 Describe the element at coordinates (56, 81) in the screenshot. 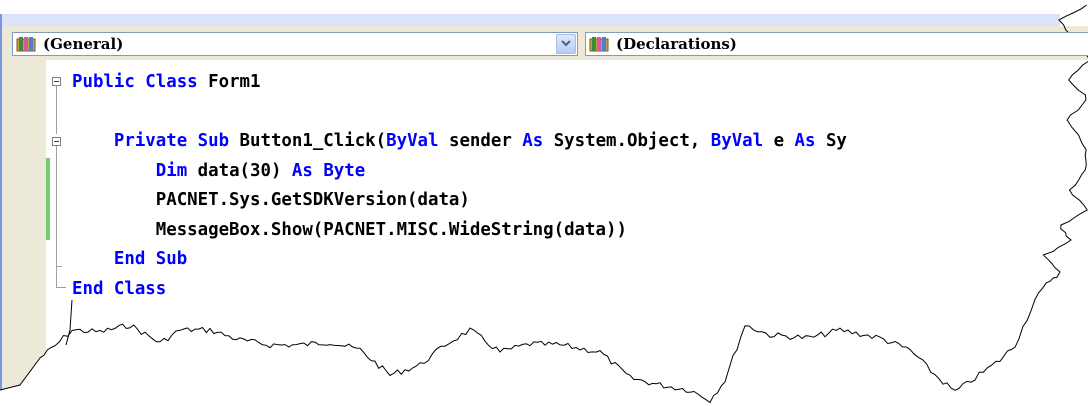

I see `collapse-class-icon` at that location.